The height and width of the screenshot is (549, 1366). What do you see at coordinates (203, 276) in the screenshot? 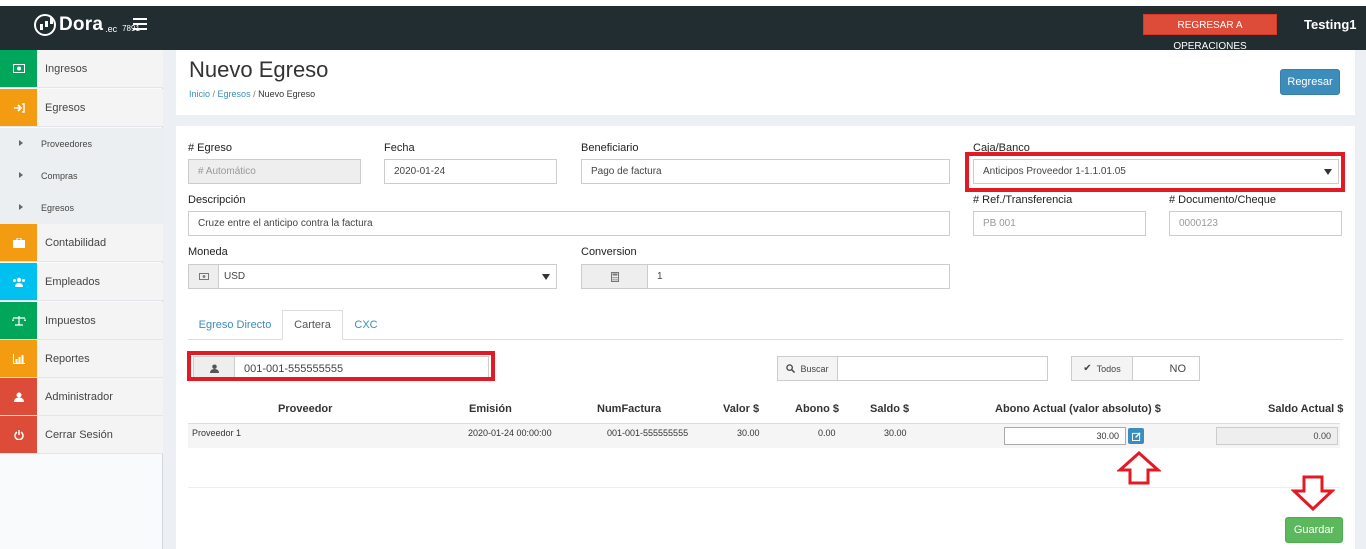
I see `money-icon` at bounding box center [203, 276].